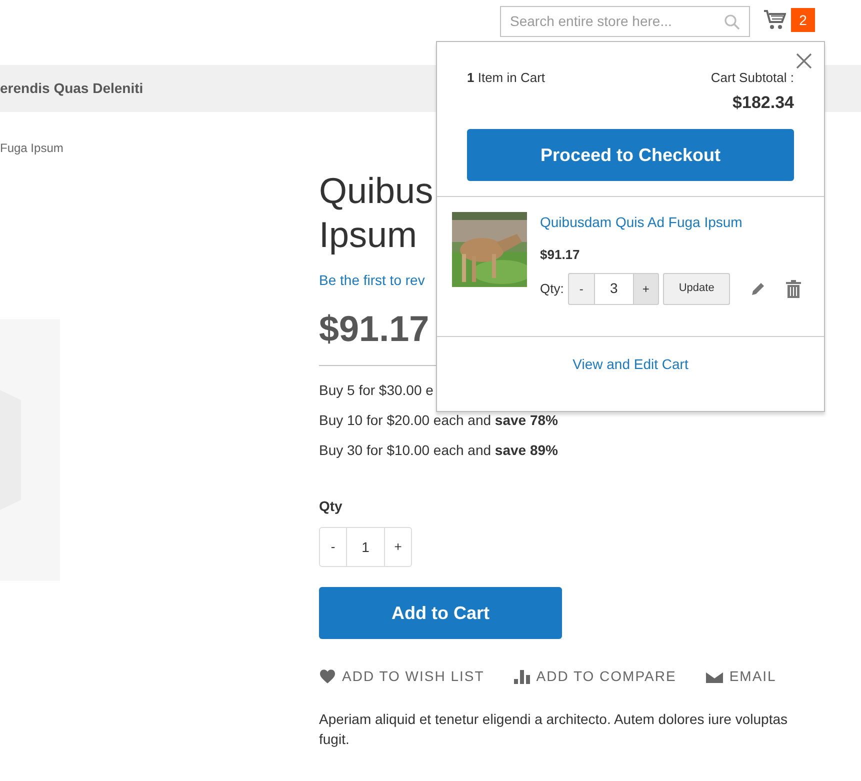  Describe the element at coordinates (696, 288) in the screenshot. I see `update-button: Update` at that location.